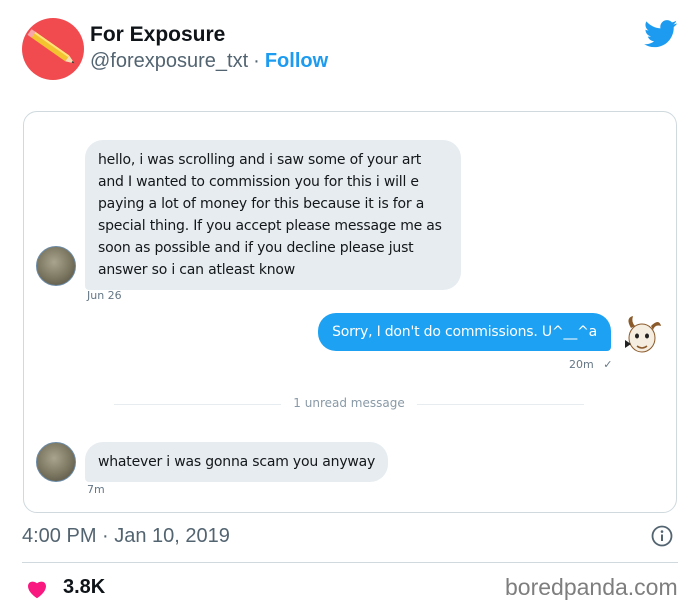 The image size is (700, 615). Describe the element at coordinates (104, 295) in the screenshot. I see `message-time: Jun 26` at that location.